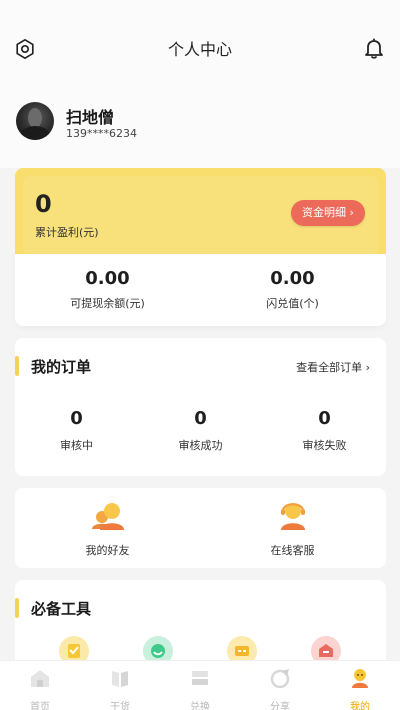 The image size is (400, 710). I want to click on bell-icon, so click(374, 48).